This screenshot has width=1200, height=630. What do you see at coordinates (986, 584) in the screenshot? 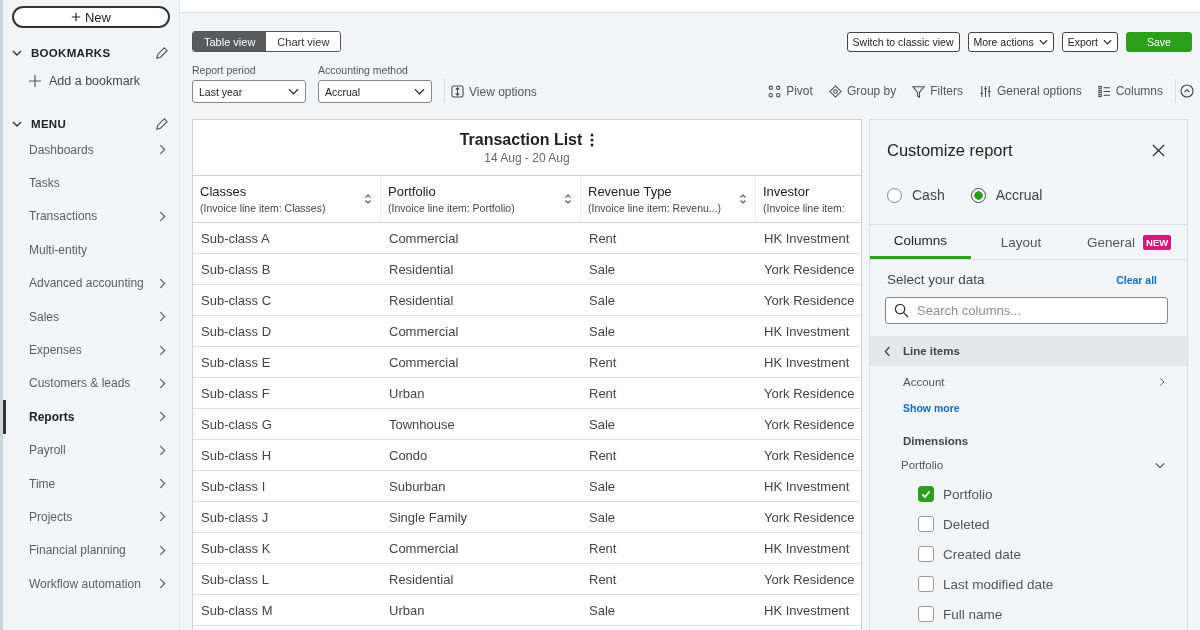
I see `checkbox-option: Last modified date` at bounding box center [986, 584].